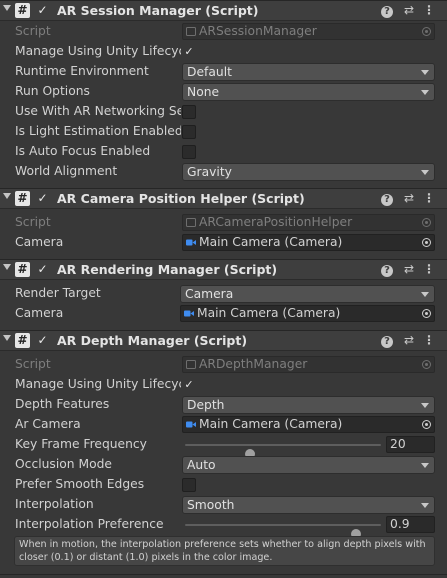 This screenshot has height=578, width=447. I want to click on interpolation-preference-slider, so click(283, 531).